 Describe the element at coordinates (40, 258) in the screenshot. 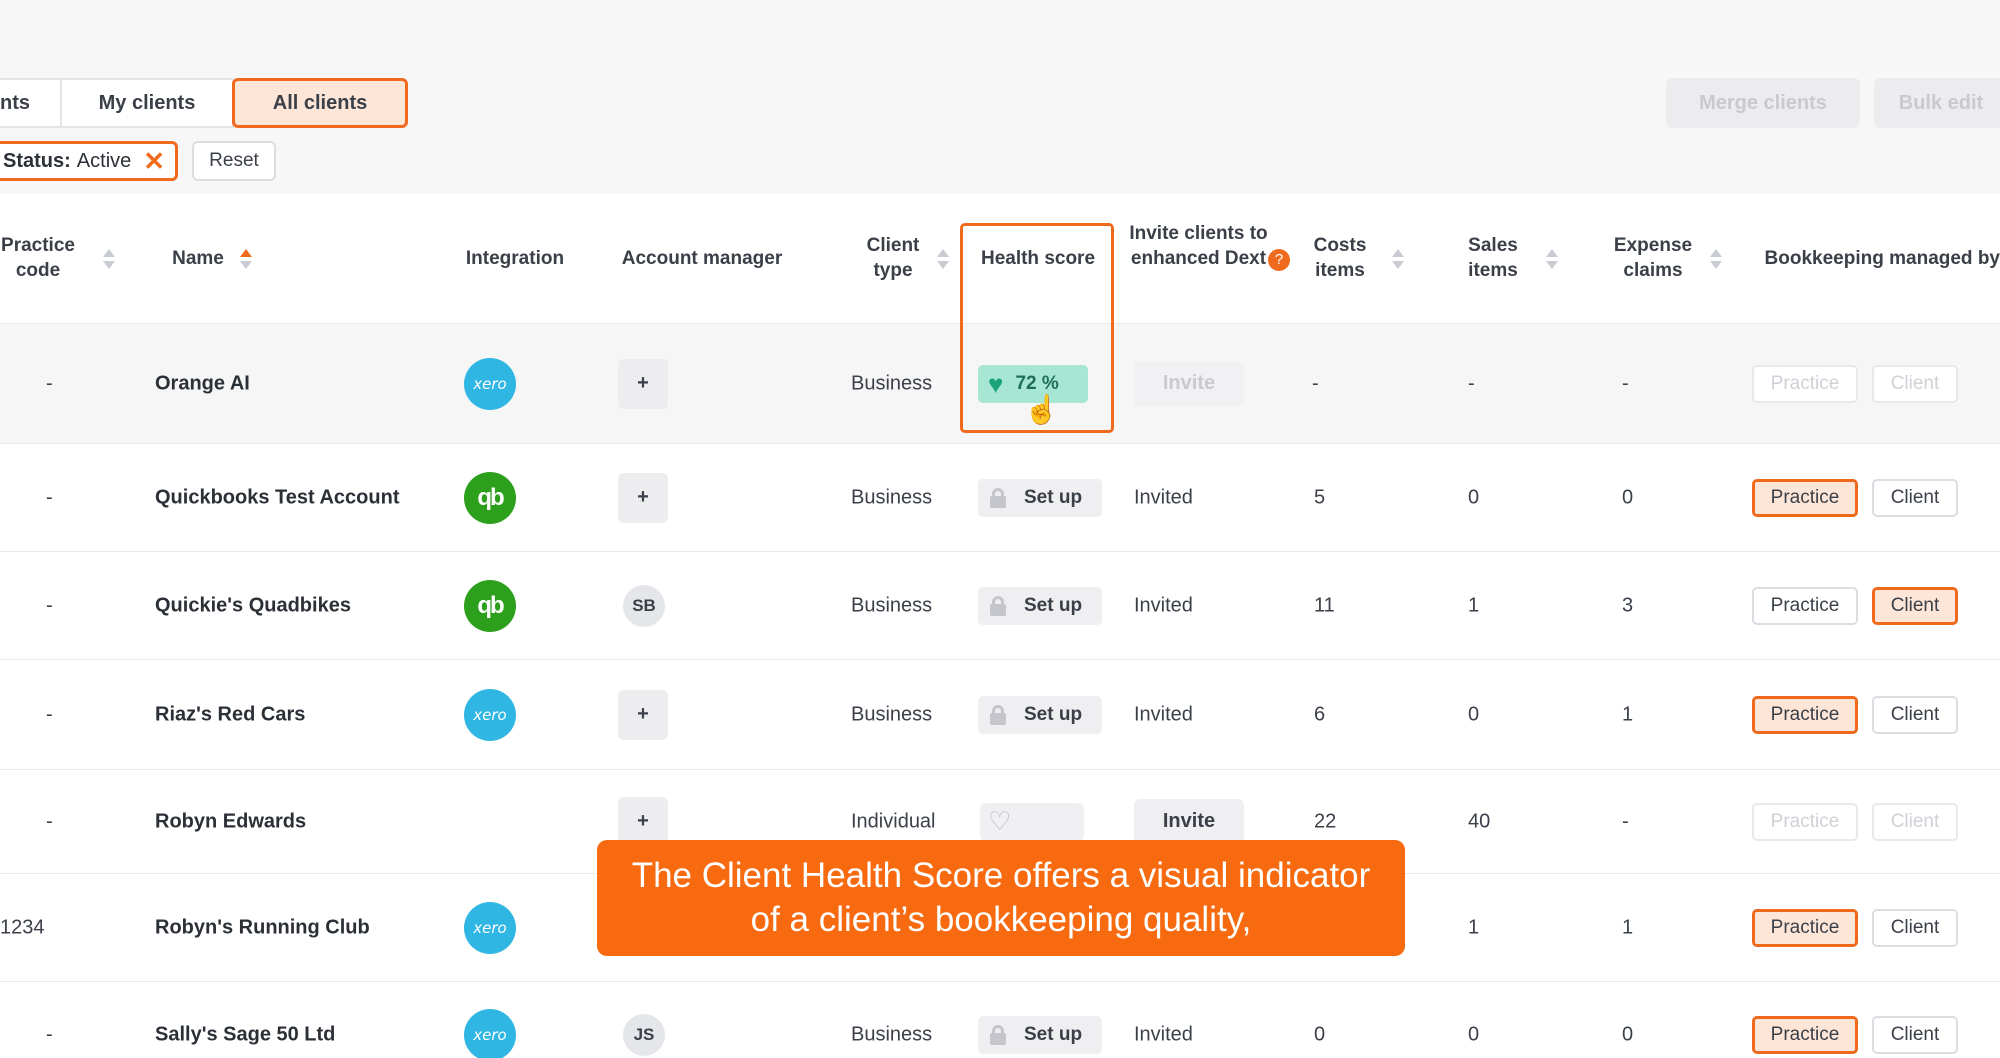

I see `header-practice-code: Practice code` at that location.